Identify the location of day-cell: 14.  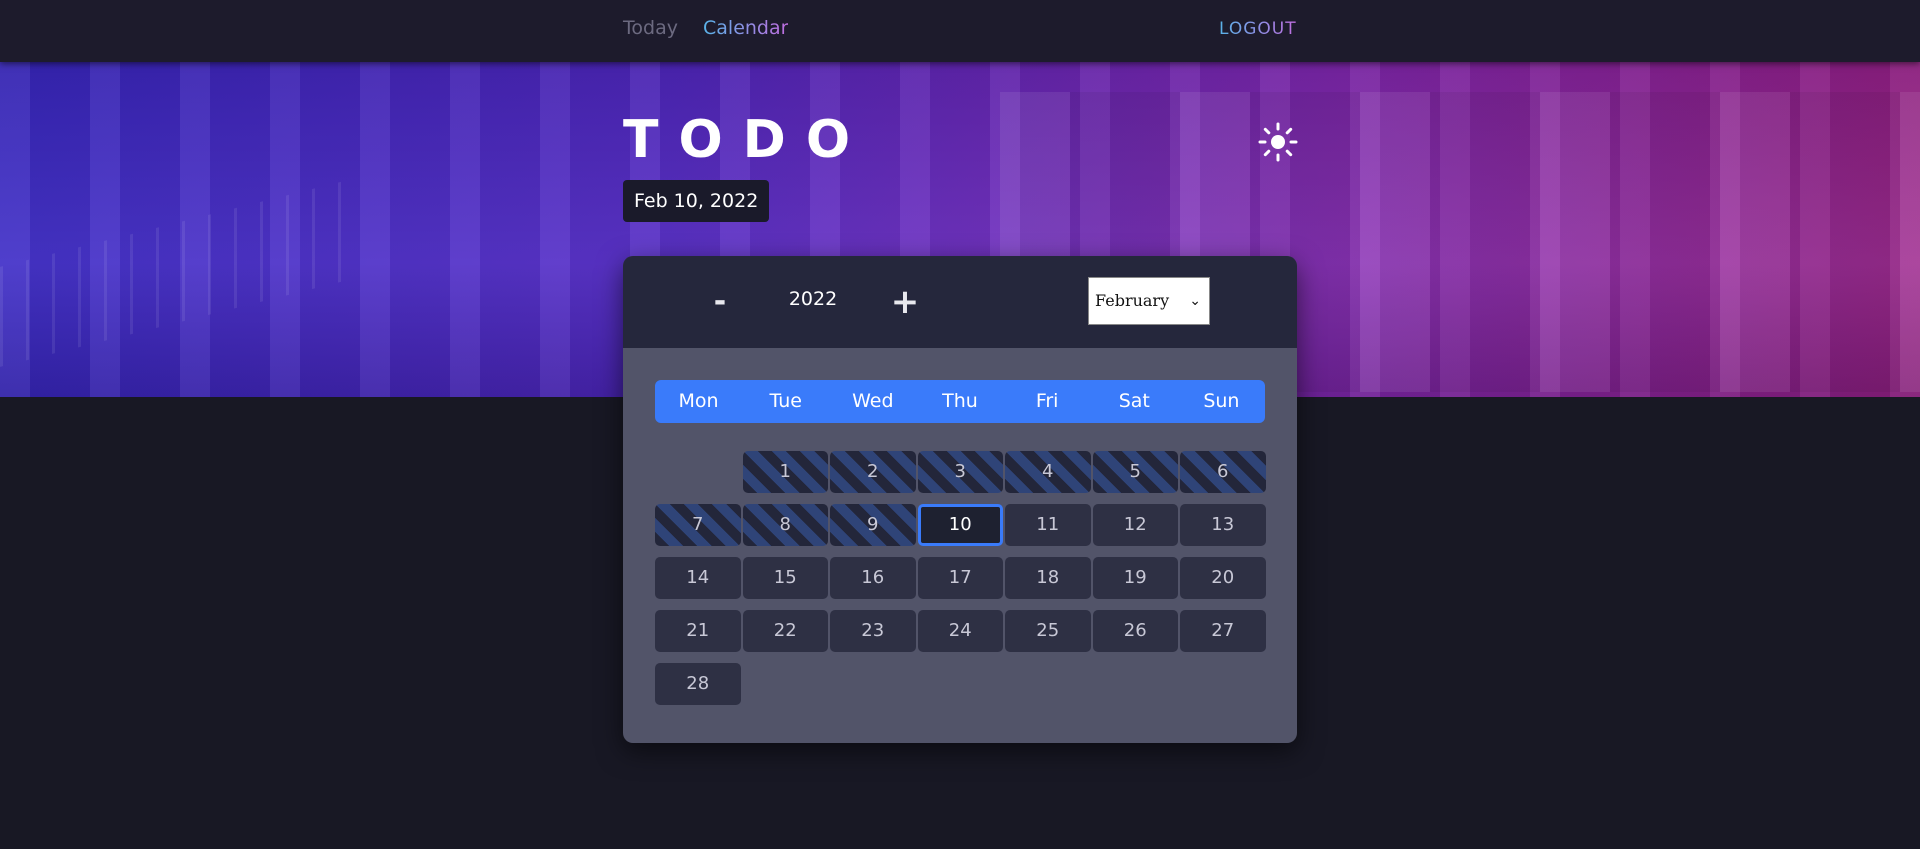
(698, 578).